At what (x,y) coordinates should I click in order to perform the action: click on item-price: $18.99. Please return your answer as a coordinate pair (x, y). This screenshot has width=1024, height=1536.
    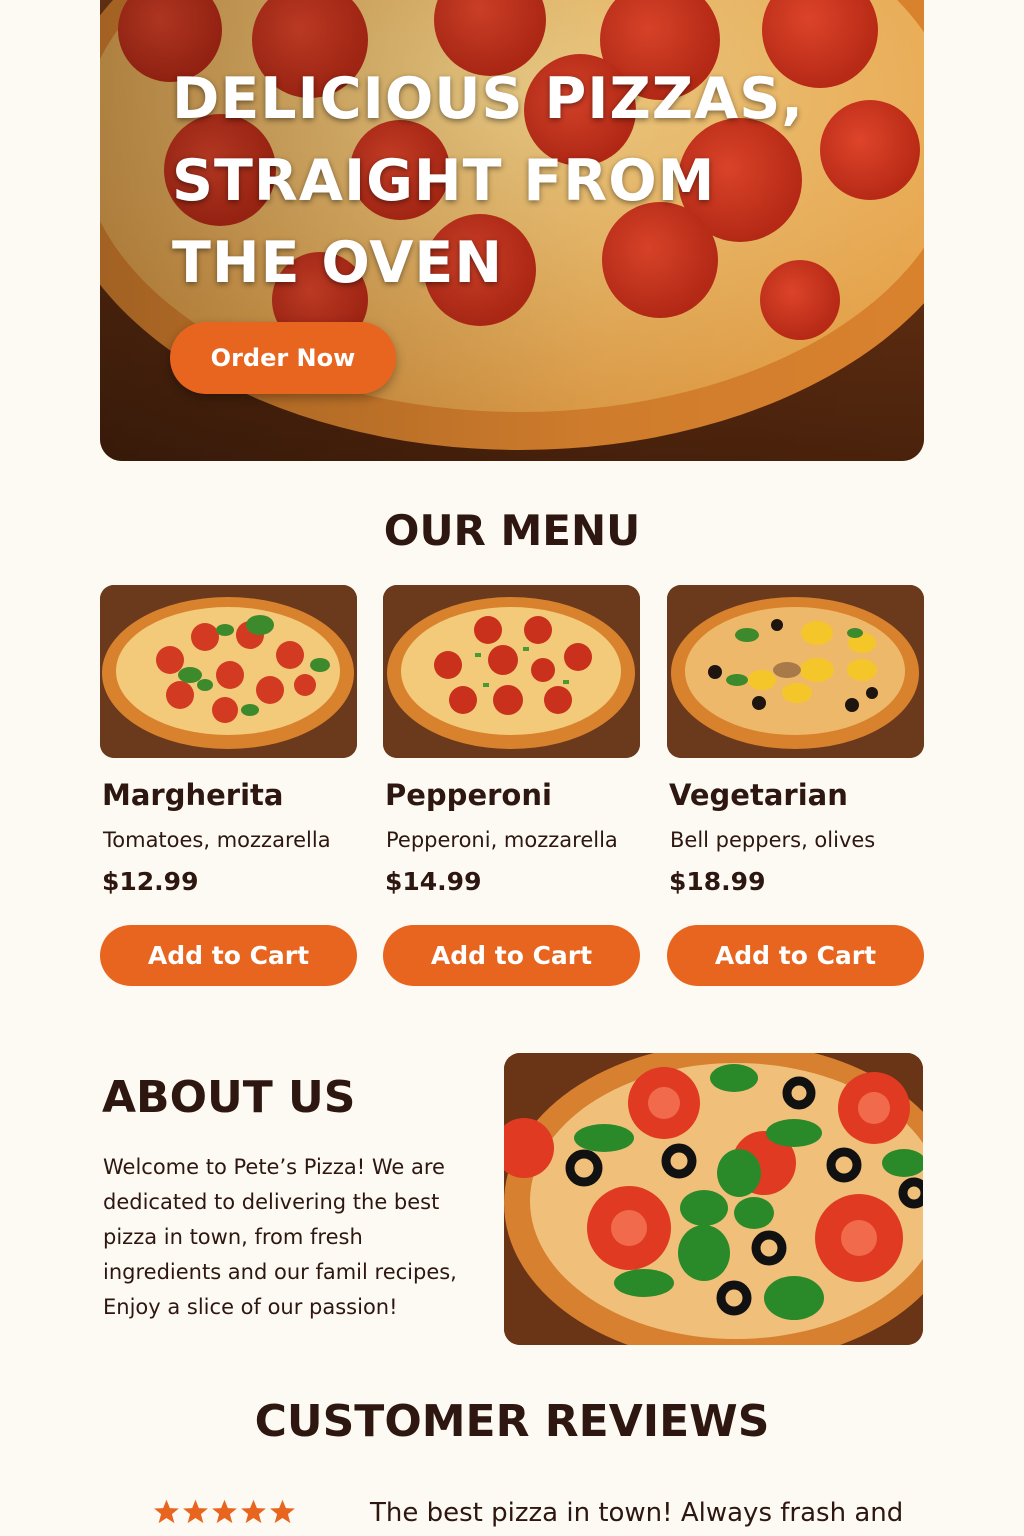
    Looking at the image, I should click on (717, 881).